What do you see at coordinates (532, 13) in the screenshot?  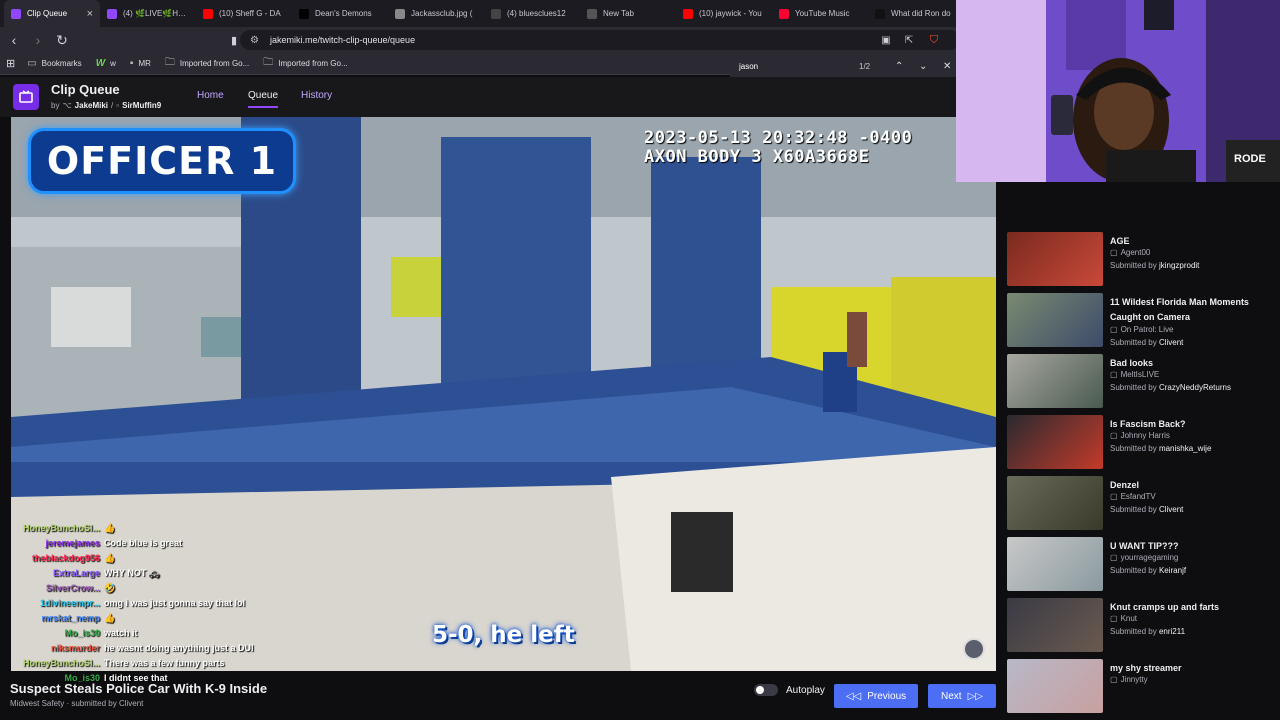 I see `browser-tab: (4) bluesclues12` at bounding box center [532, 13].